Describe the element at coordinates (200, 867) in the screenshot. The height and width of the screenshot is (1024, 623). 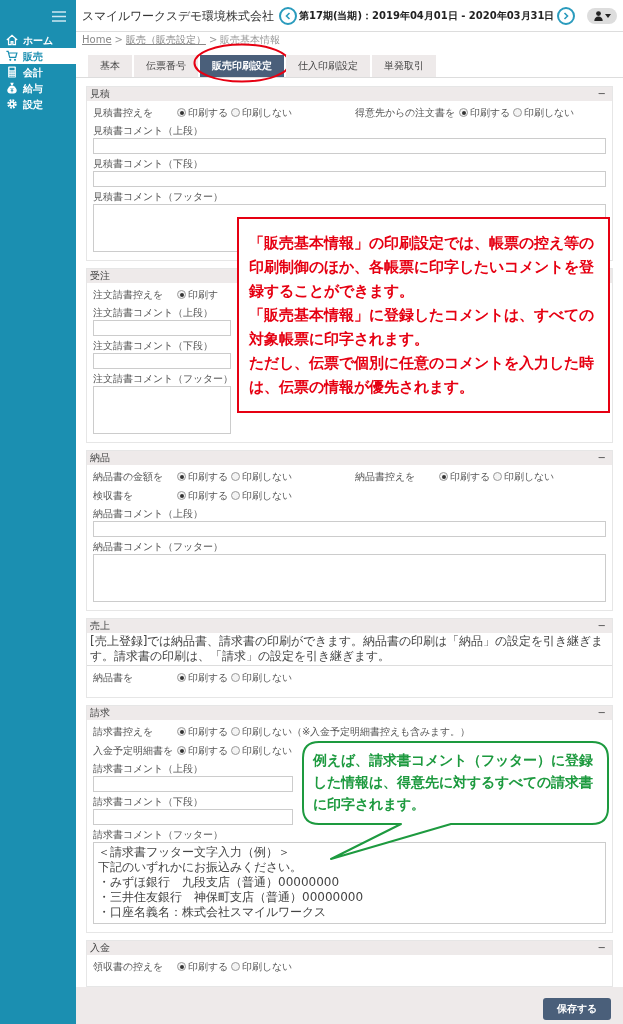
I see `text-line: 下記のいずれかにお振込みください。` at that location.